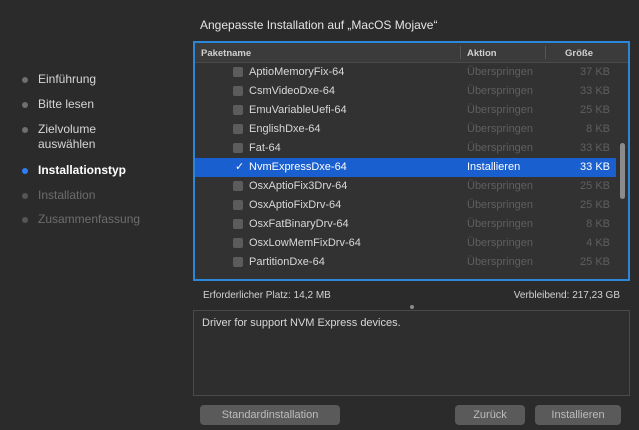  I want to click on remaining-space-label: Verbleibend:, so click(541, 295).